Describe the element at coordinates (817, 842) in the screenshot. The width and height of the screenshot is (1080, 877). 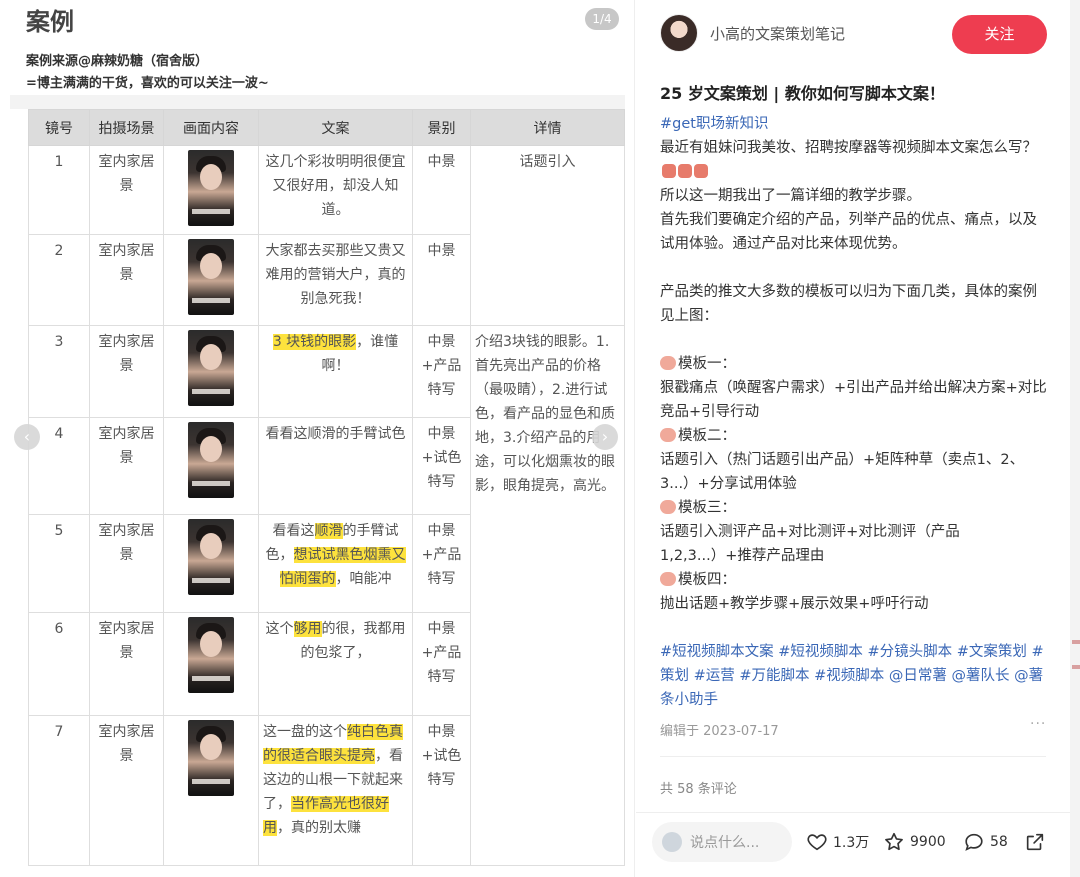
I see `heart-icon` at that location.